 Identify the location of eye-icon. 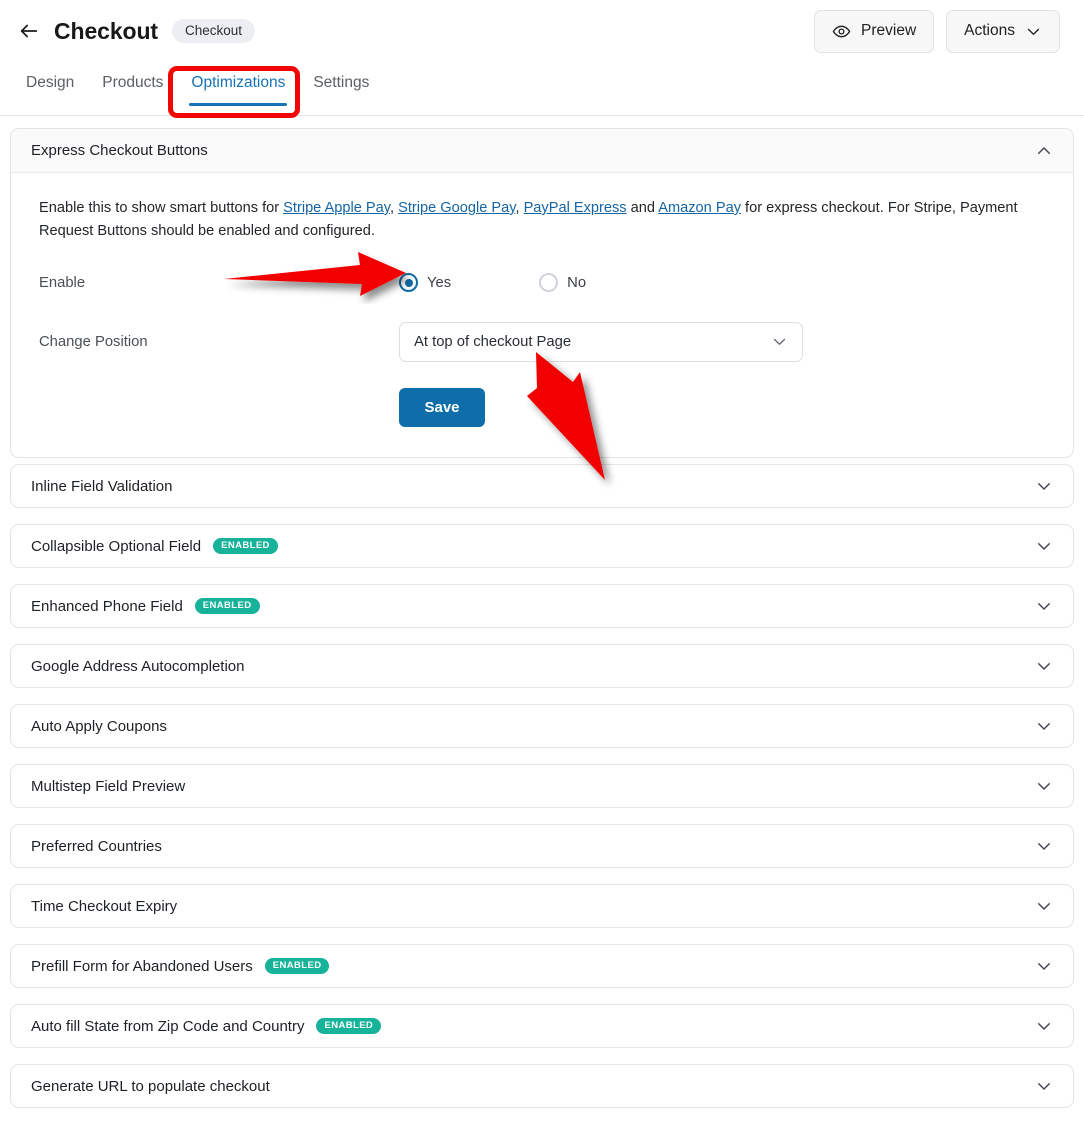
(841, 31).